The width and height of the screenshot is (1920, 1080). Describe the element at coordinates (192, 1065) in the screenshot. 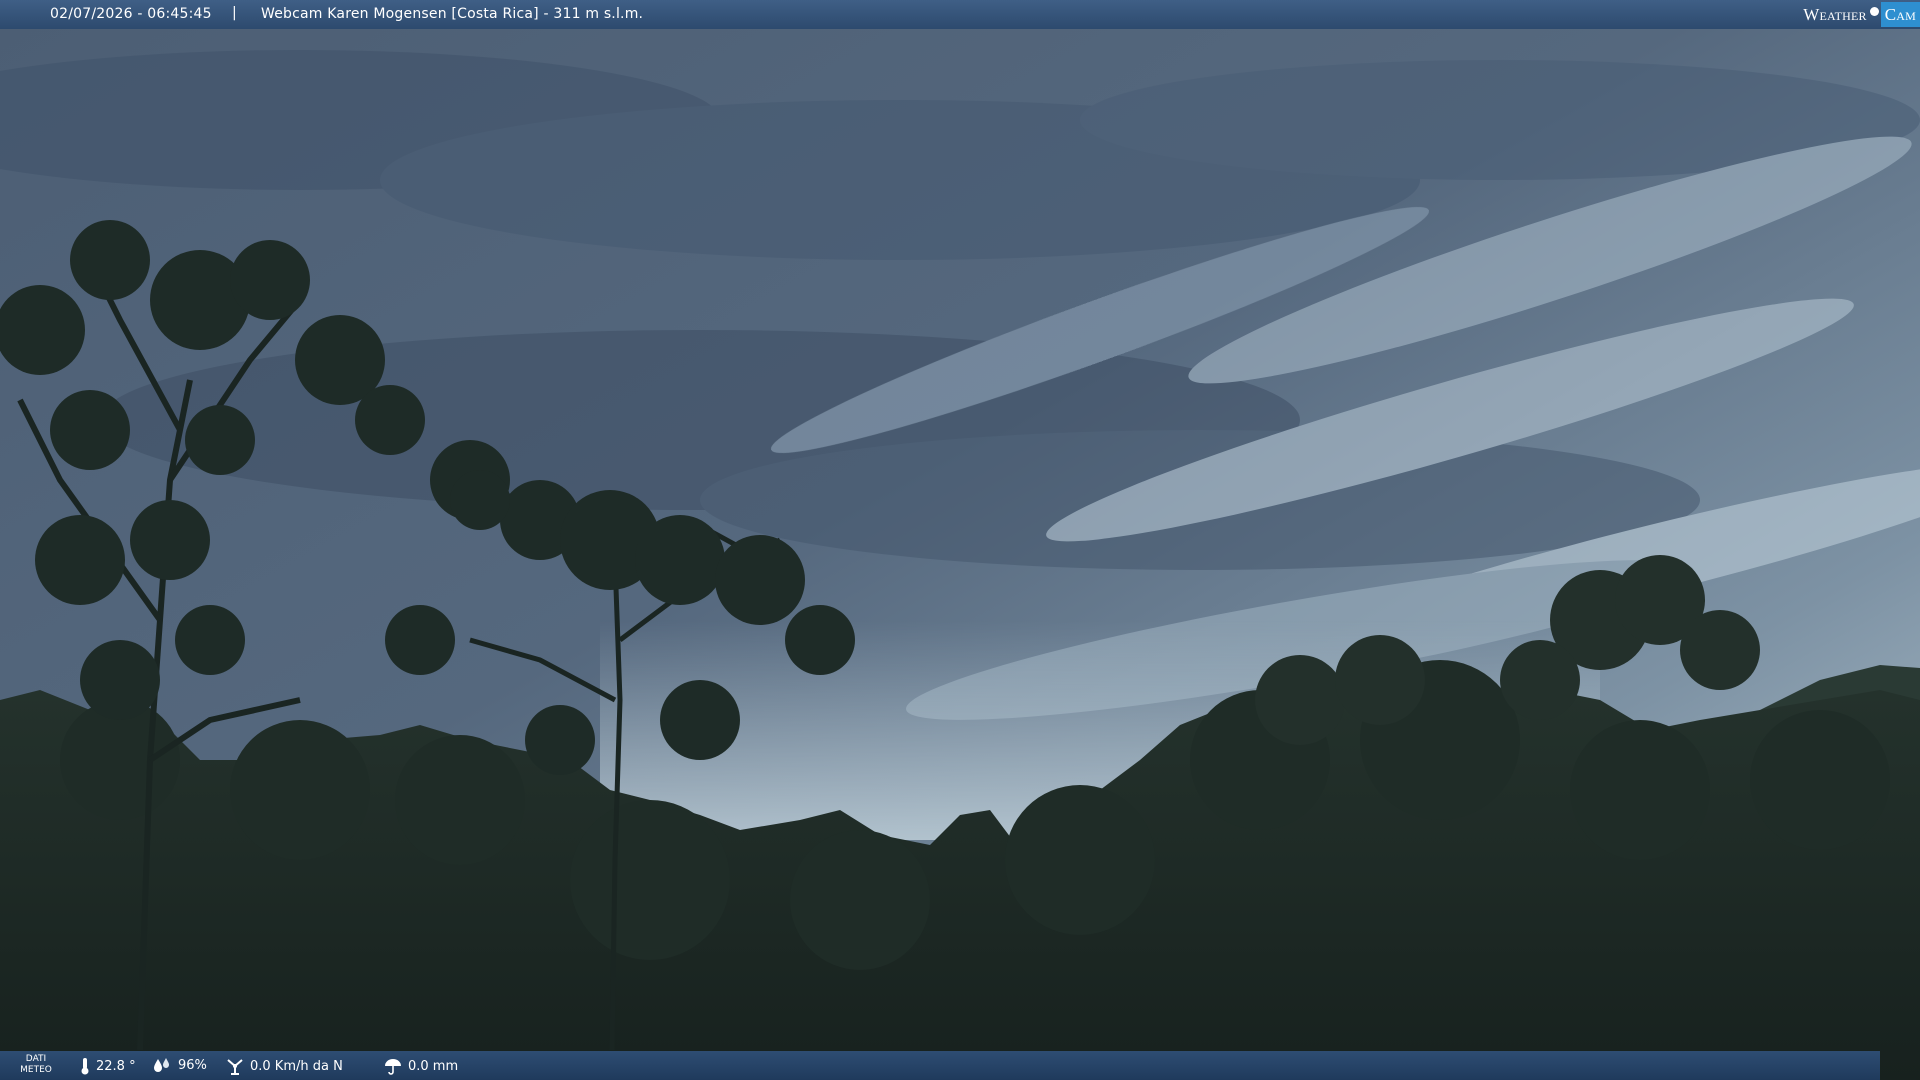

I see `humidity-value: 96%` at that location.